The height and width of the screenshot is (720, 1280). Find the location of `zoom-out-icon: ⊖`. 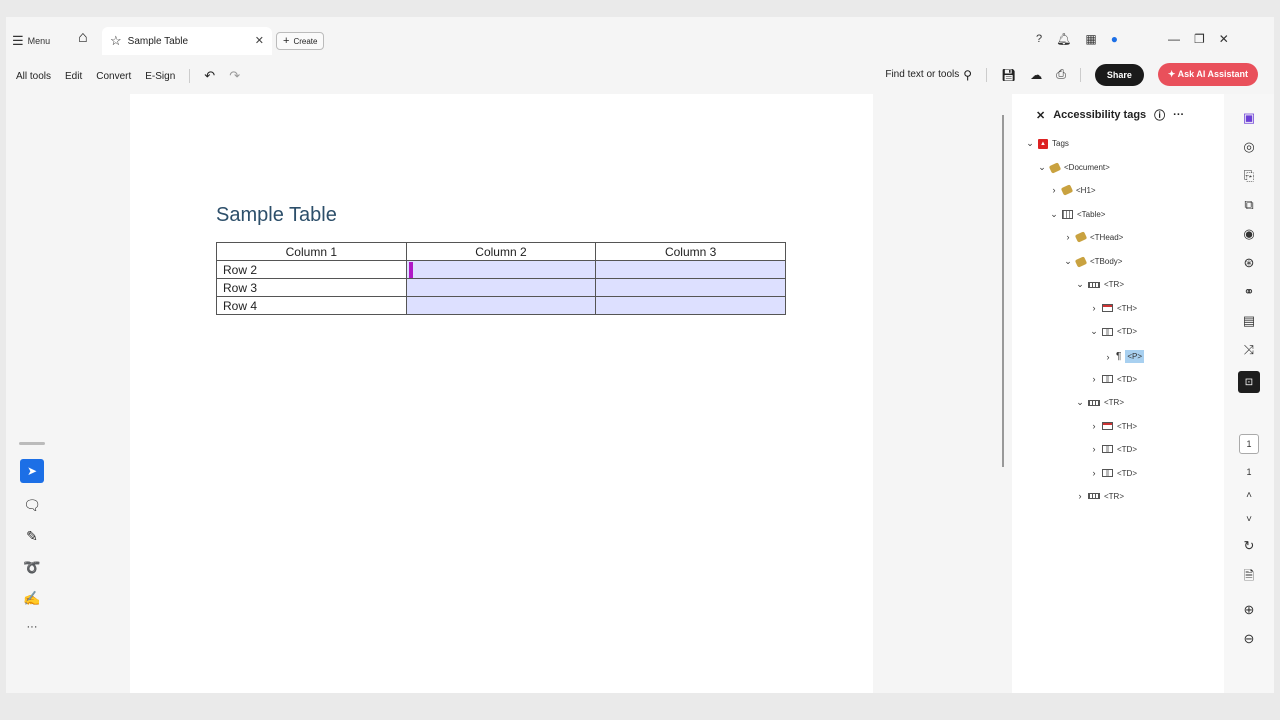

zoom-out-icon: ⊖ is located at coordinates (1249, 639).